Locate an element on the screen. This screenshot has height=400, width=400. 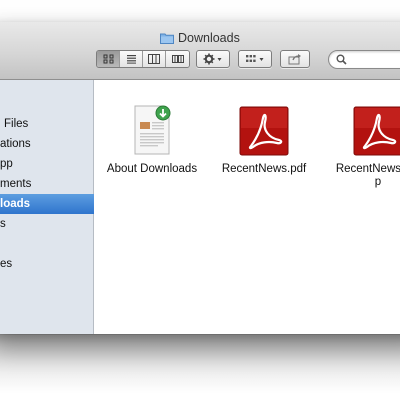
sidebar-item-5: s is located at coordinates (47, 224).